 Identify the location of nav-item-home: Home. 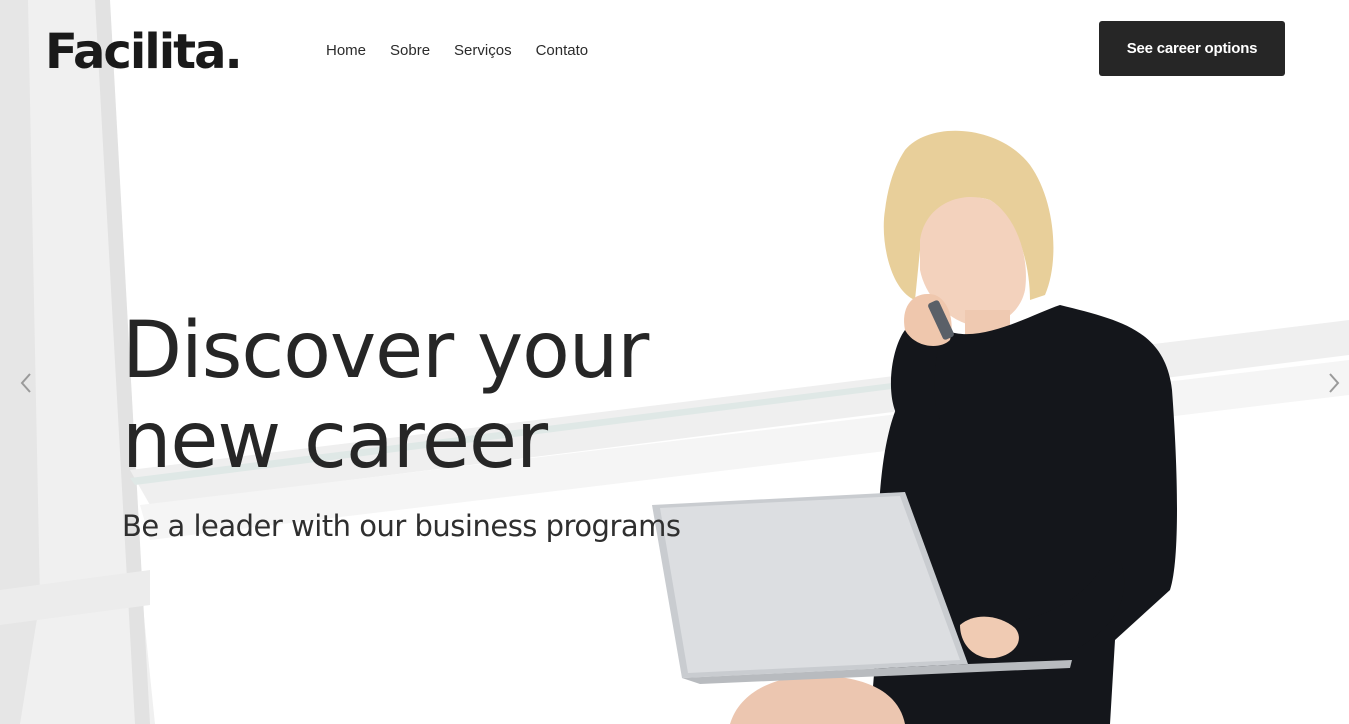
(346, 51).